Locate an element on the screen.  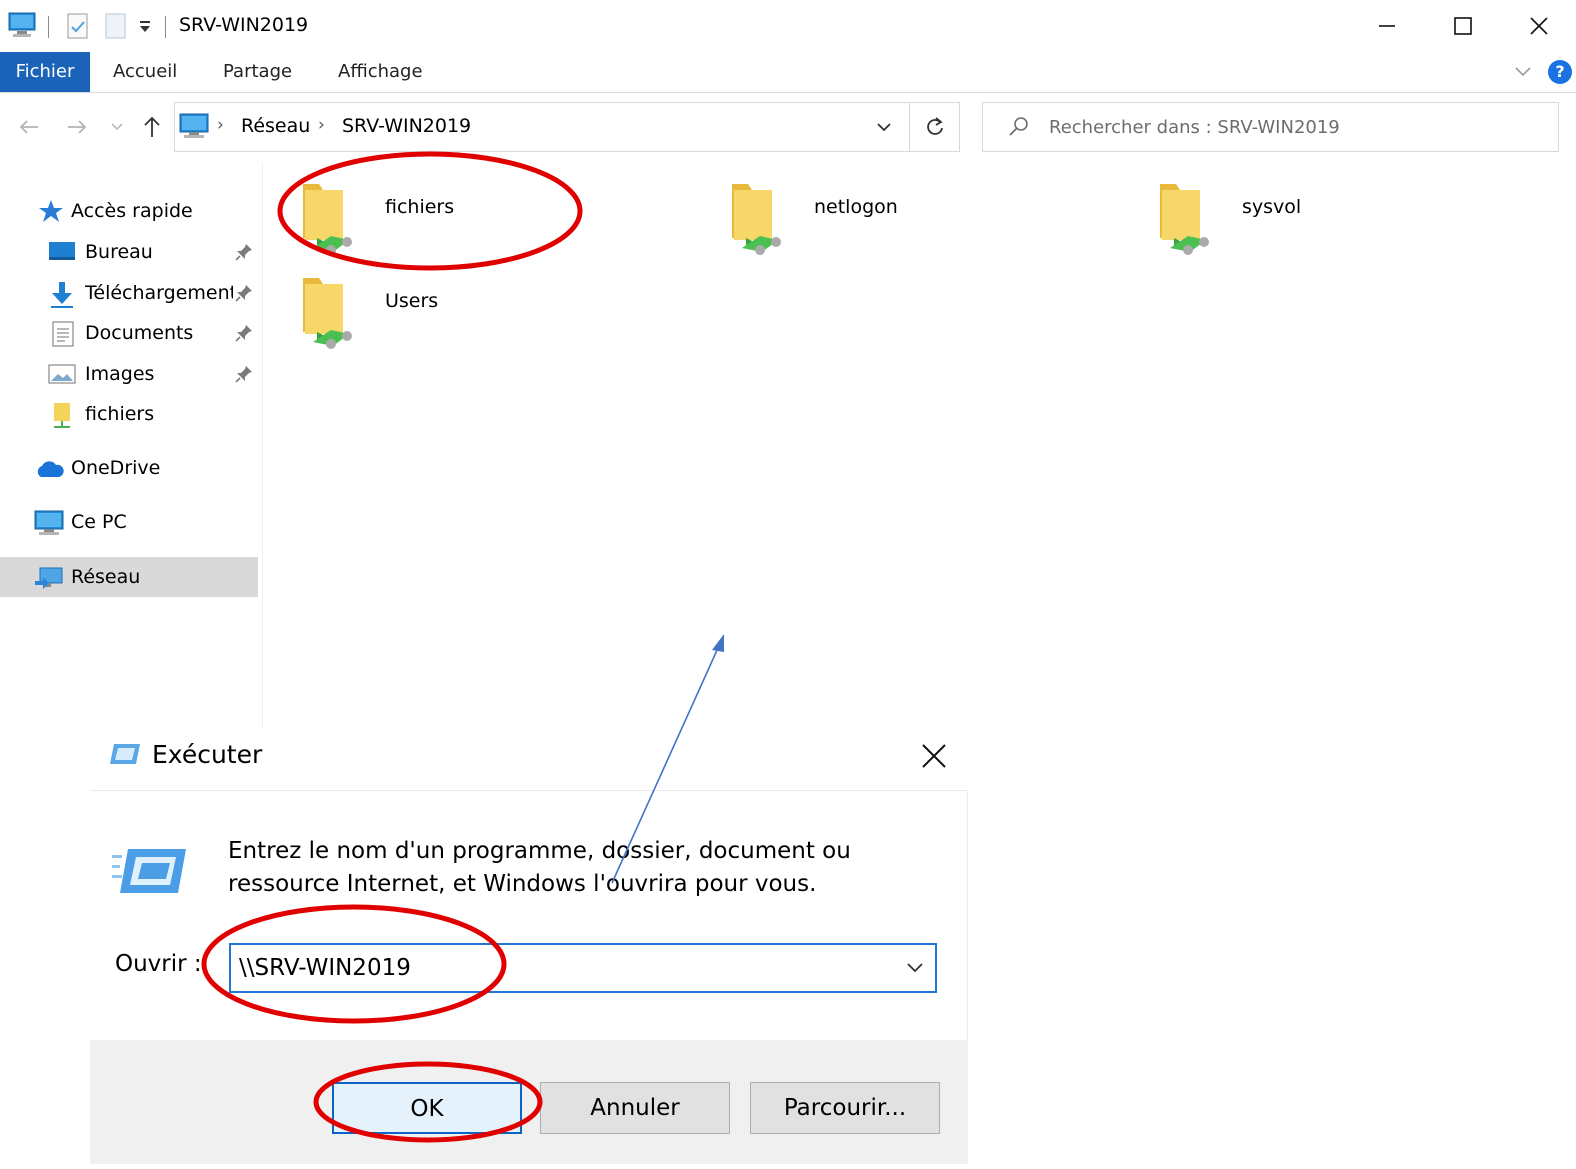
sidebar-item-fichiers: fichiers is located at coordinates (129, 414).